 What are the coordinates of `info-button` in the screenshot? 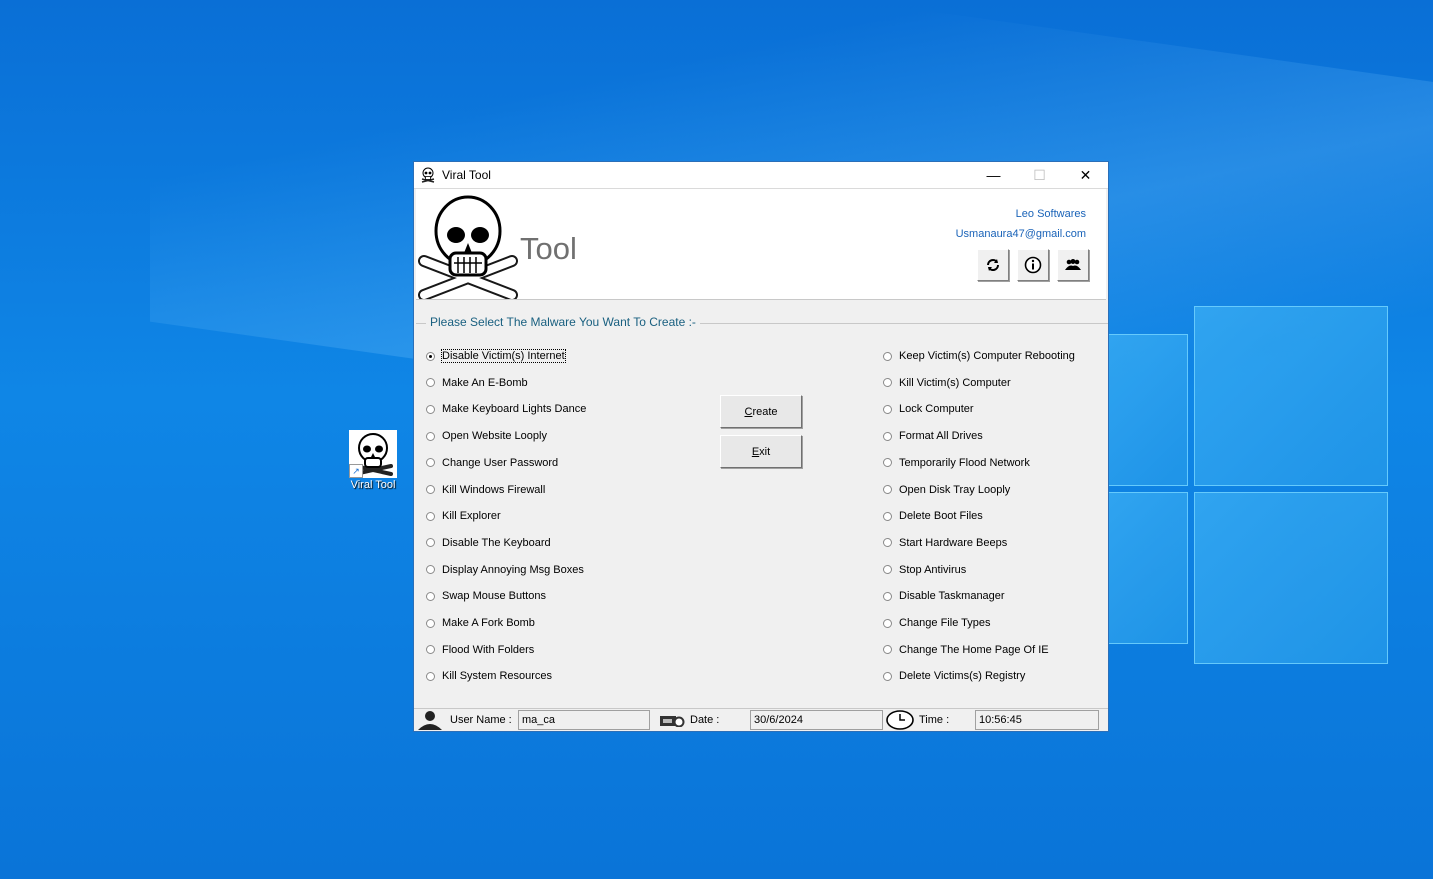 It's located at (1033, 265).